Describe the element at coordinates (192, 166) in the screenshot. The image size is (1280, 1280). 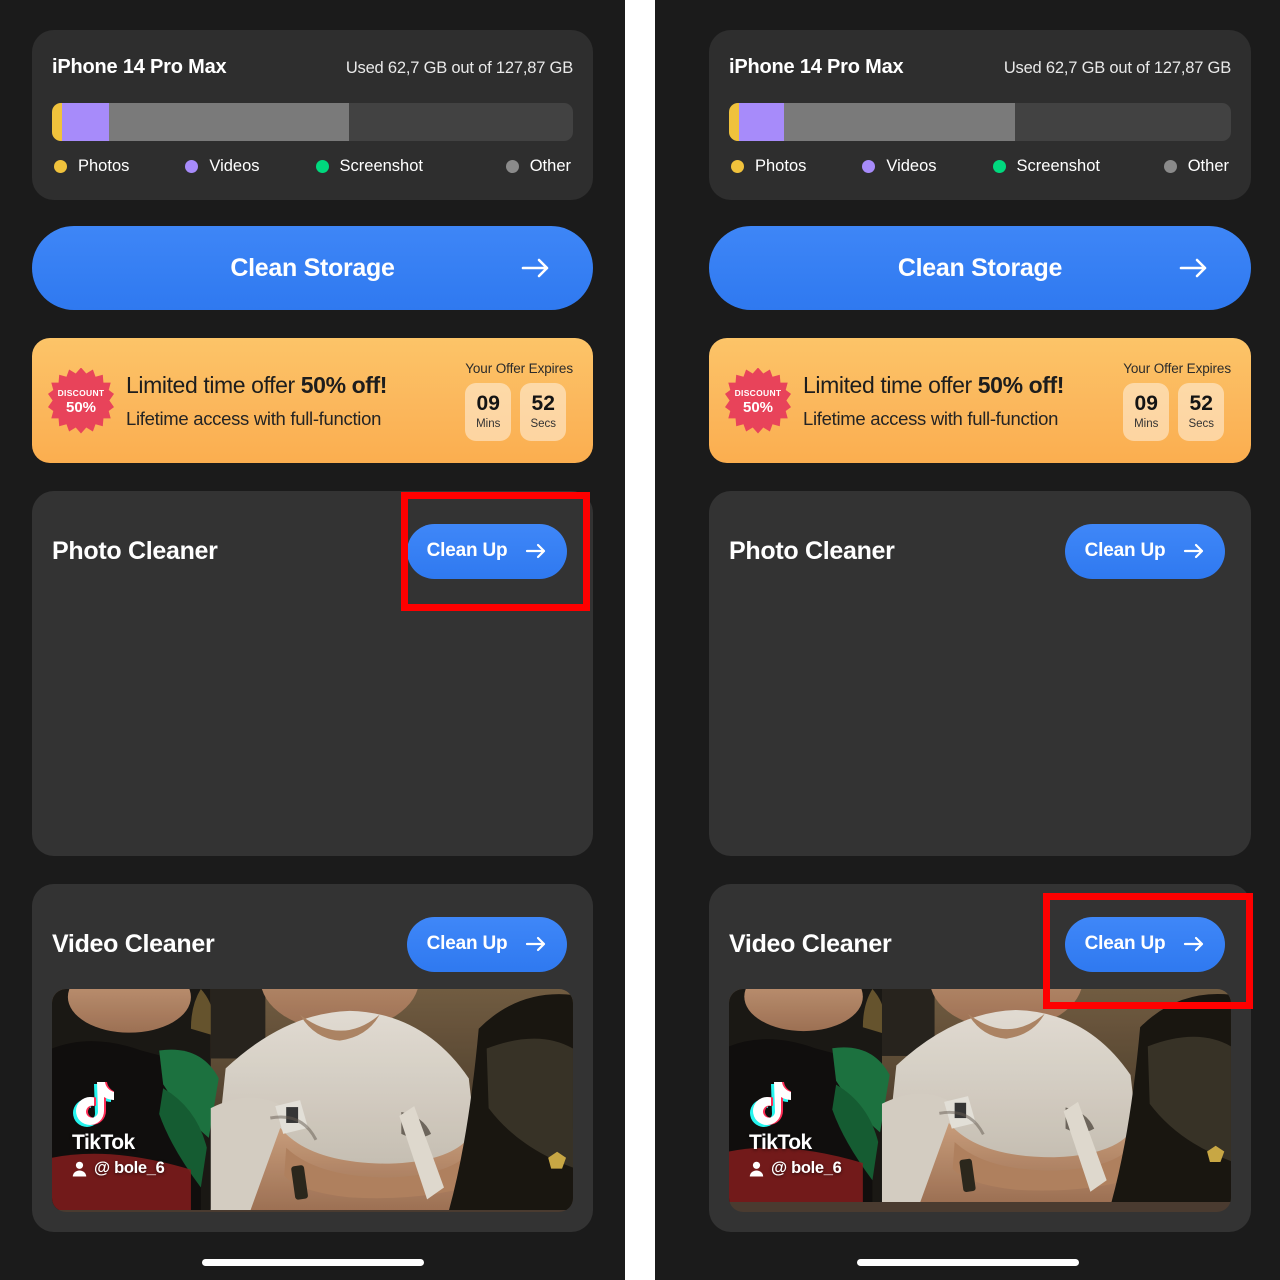
I see `legend-dot-videos` at that location.